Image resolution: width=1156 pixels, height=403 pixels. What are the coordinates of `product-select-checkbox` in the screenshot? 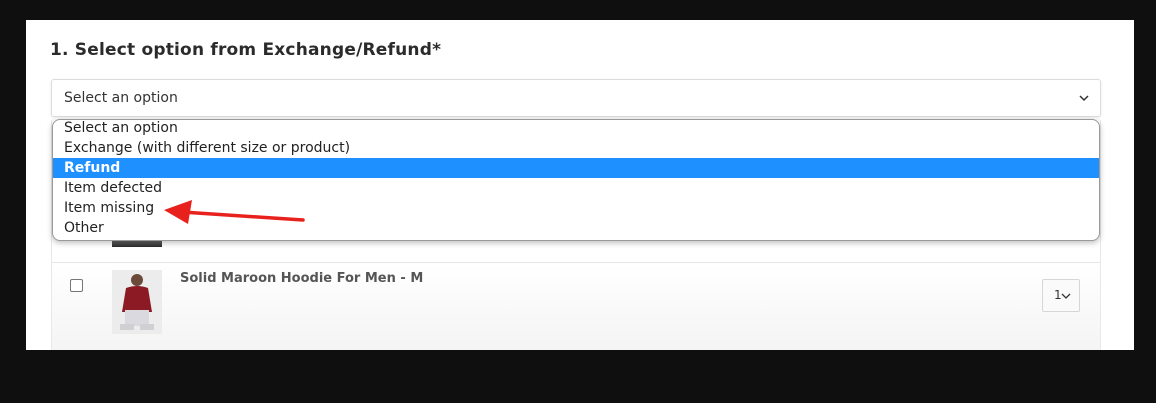 It's located at (76, 285).